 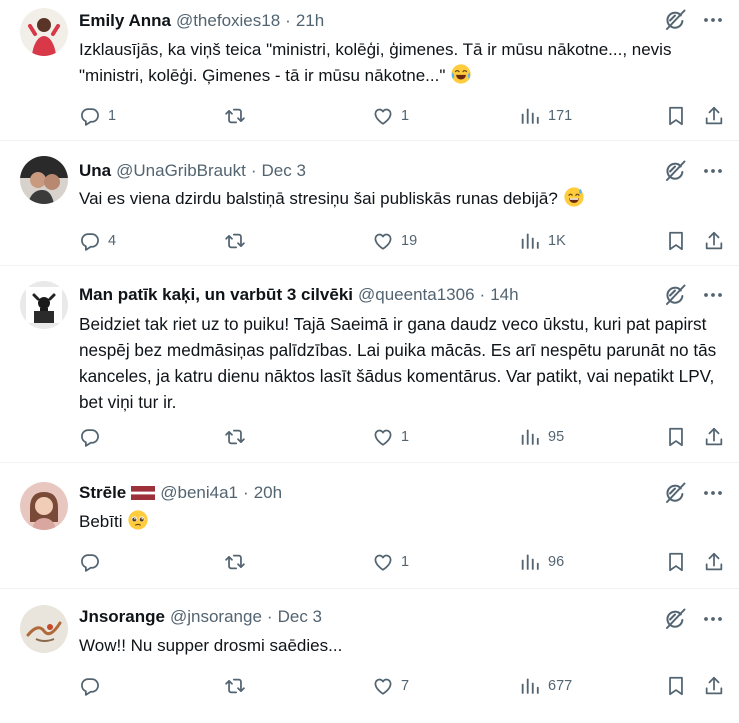 What do you see at coordinates (404, 522) in the screenshot?
I see `tweet-text: Bebīti` at bounding box center [404, 522].